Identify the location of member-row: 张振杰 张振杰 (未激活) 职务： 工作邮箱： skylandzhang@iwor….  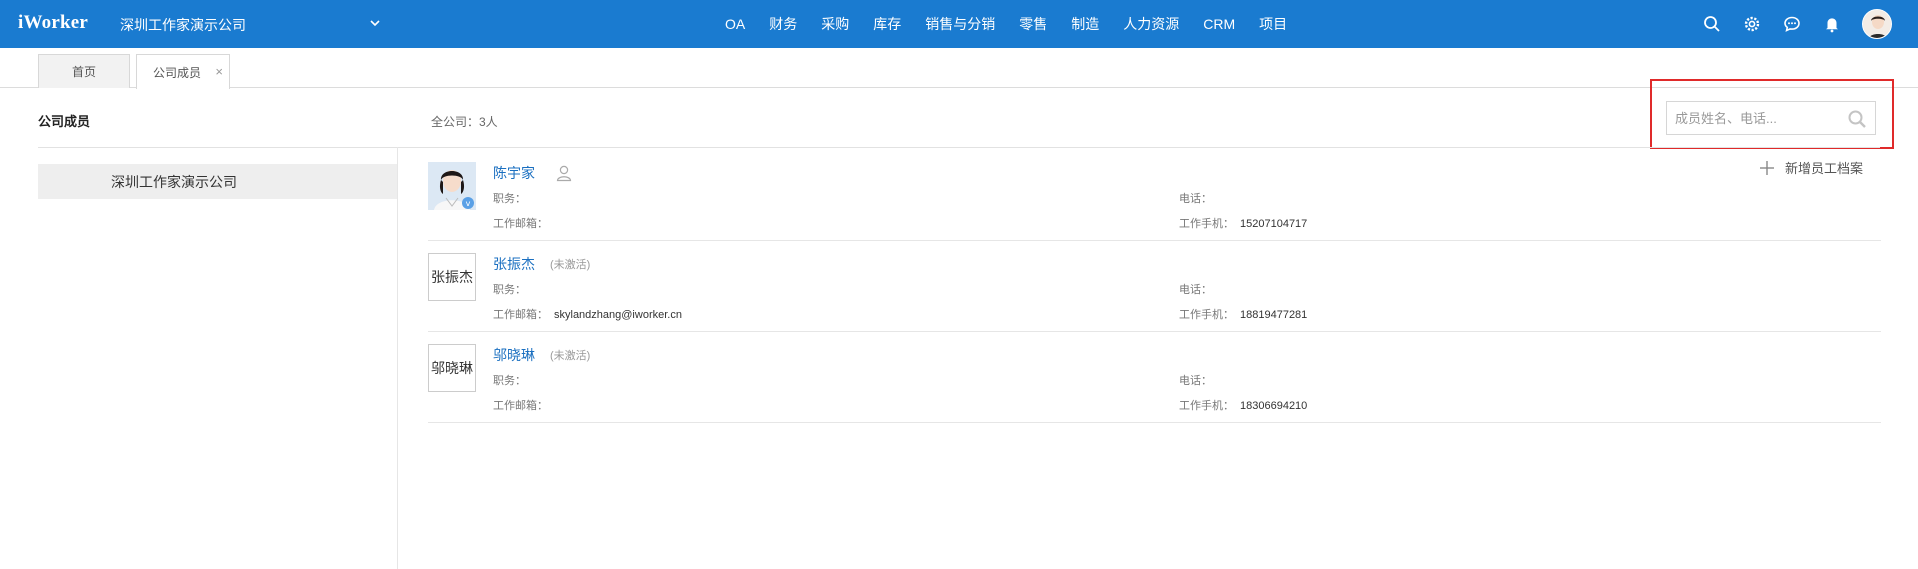
(1154, 286).